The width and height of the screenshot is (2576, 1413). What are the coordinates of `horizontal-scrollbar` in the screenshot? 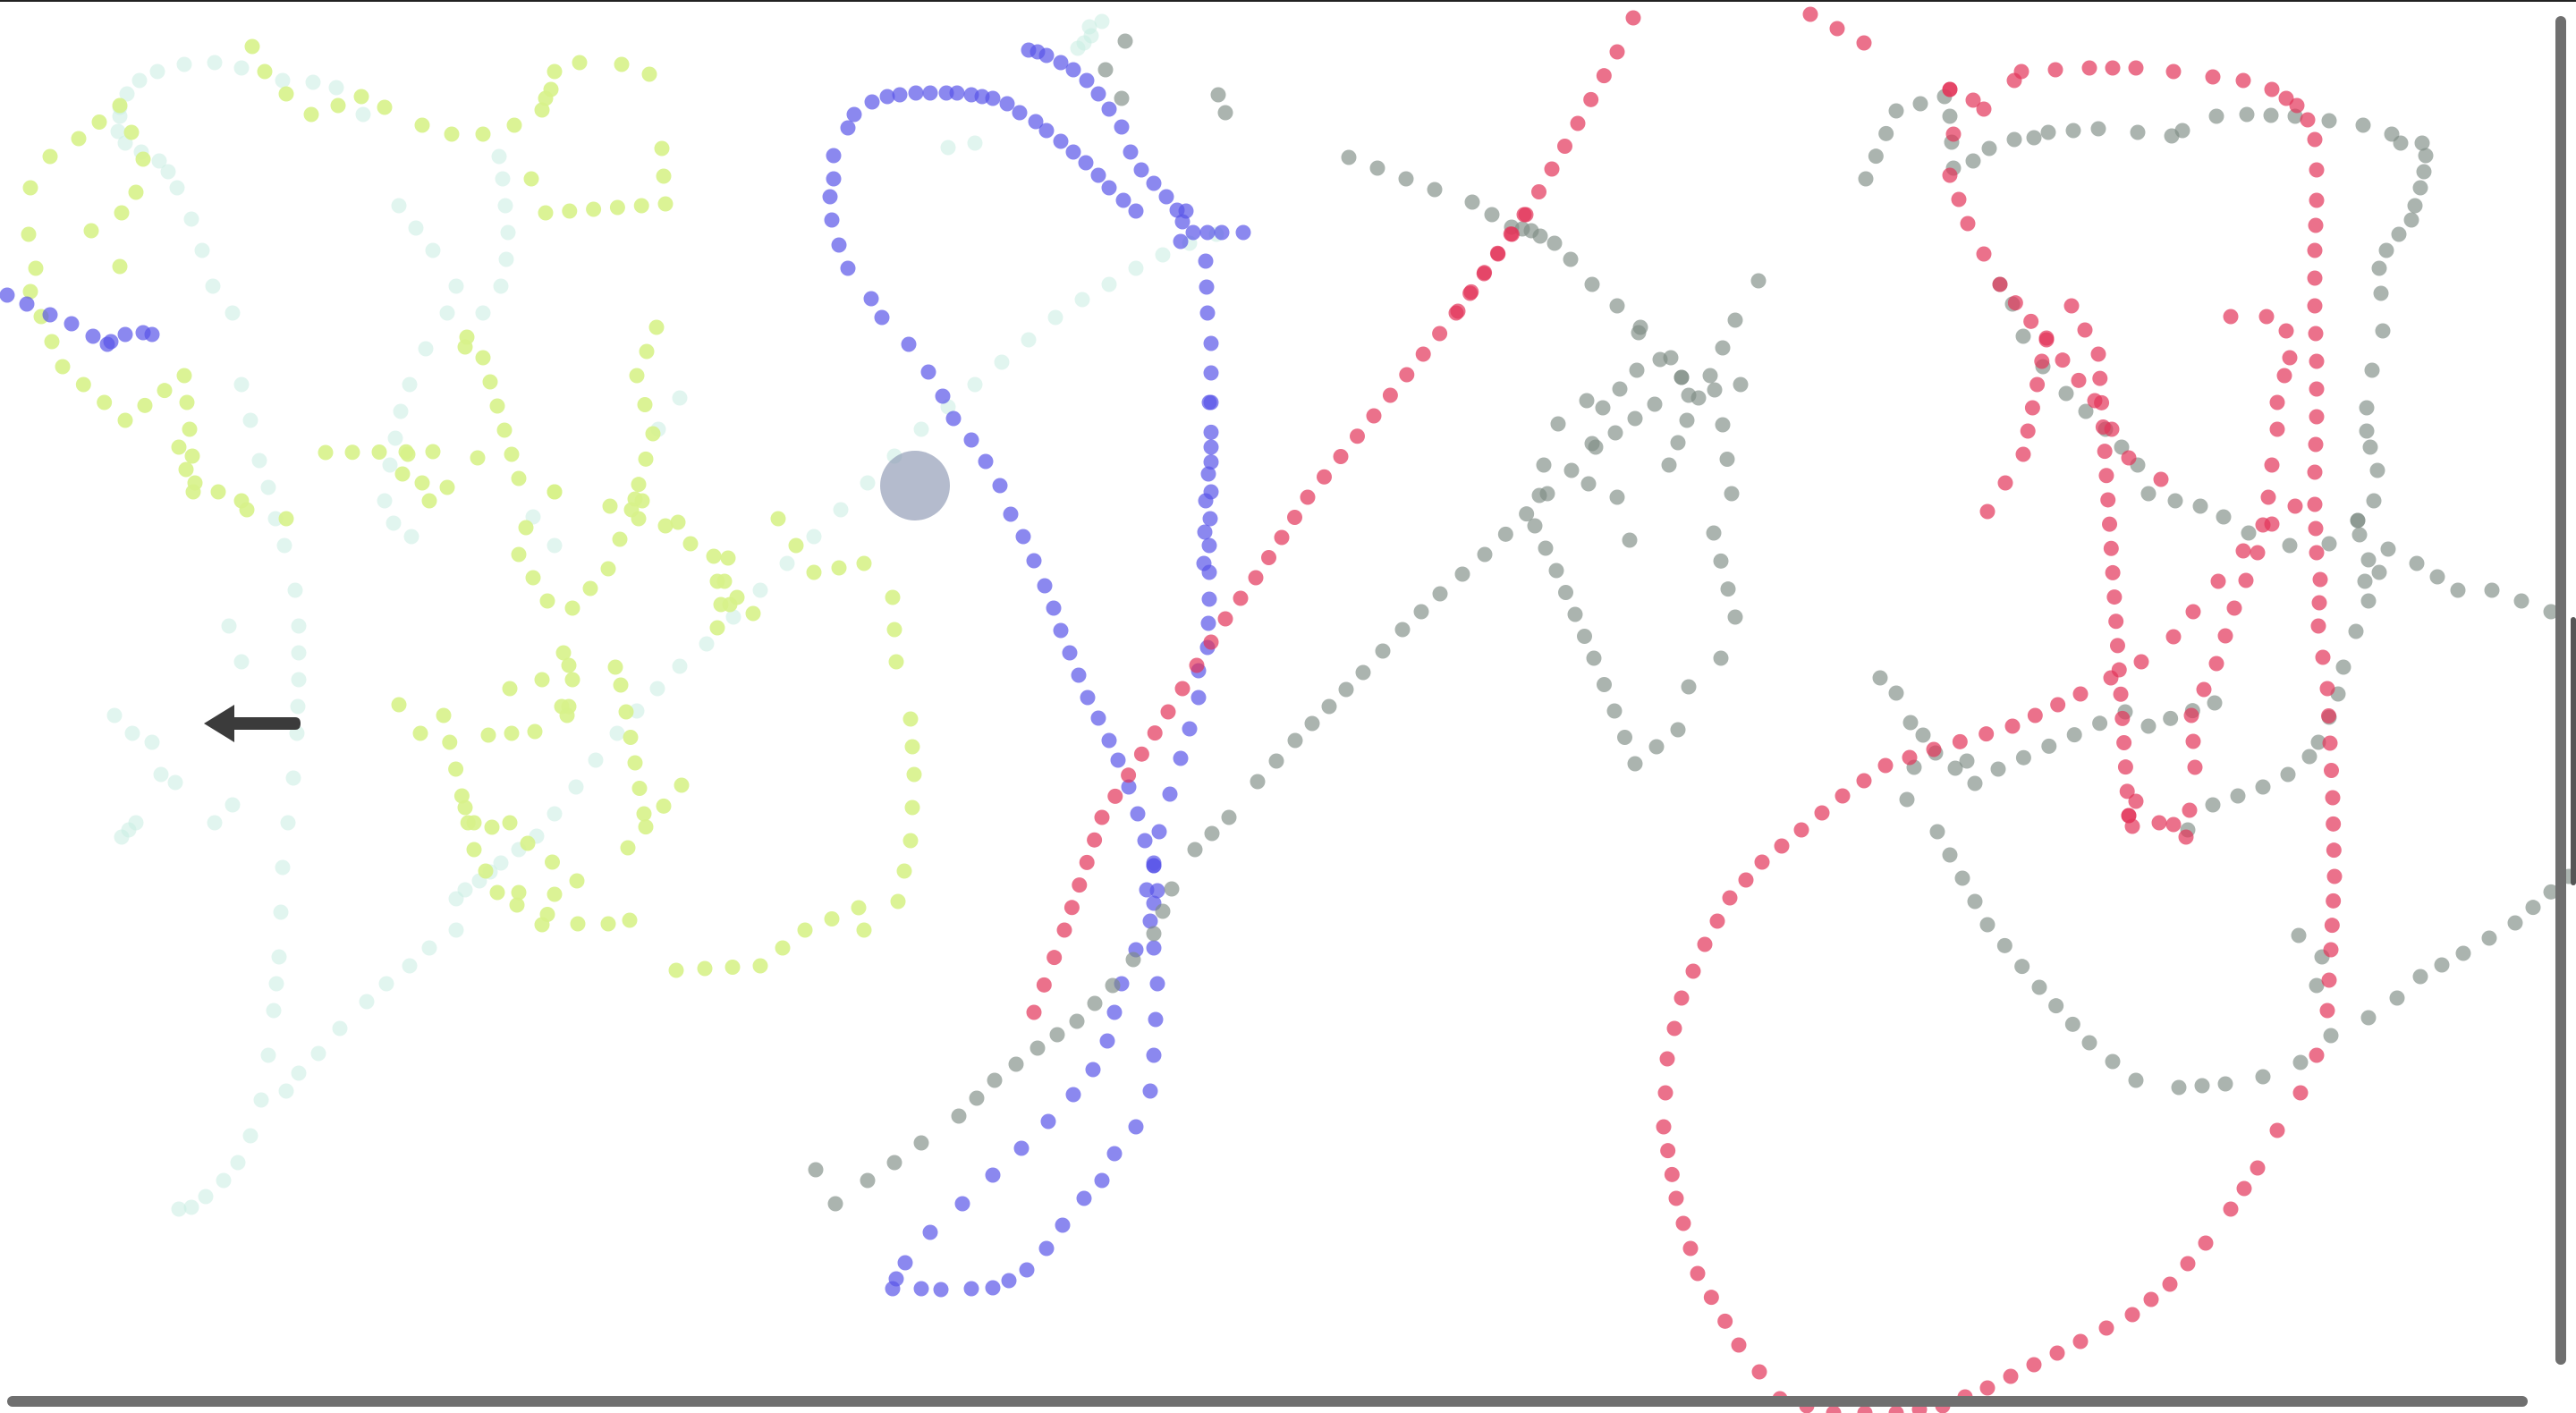 It's located at (1267, 1401).